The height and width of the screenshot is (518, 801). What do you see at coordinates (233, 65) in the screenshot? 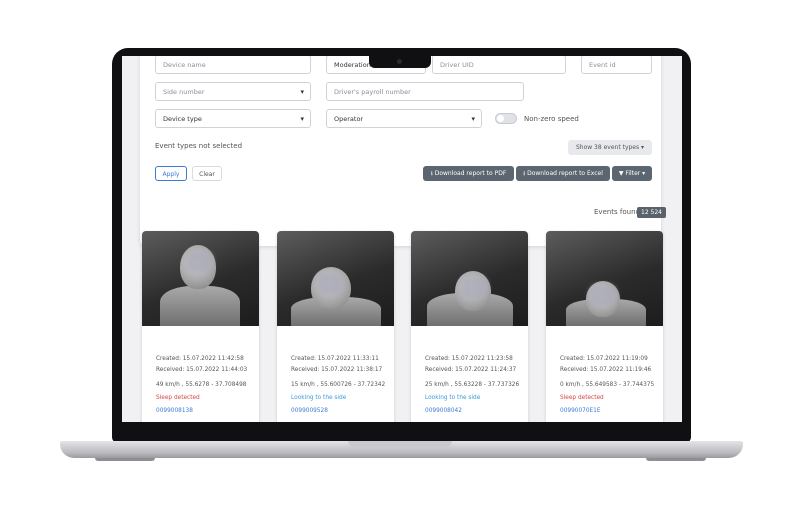
I see `device-name-input: Device name` at bounding box center [233, 65].